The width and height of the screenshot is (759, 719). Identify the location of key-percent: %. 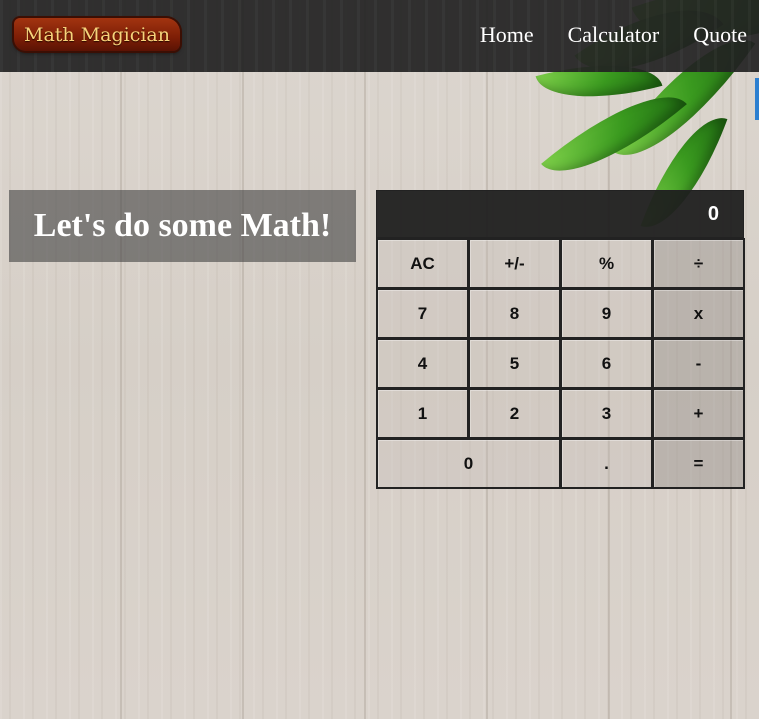
(606, 263).